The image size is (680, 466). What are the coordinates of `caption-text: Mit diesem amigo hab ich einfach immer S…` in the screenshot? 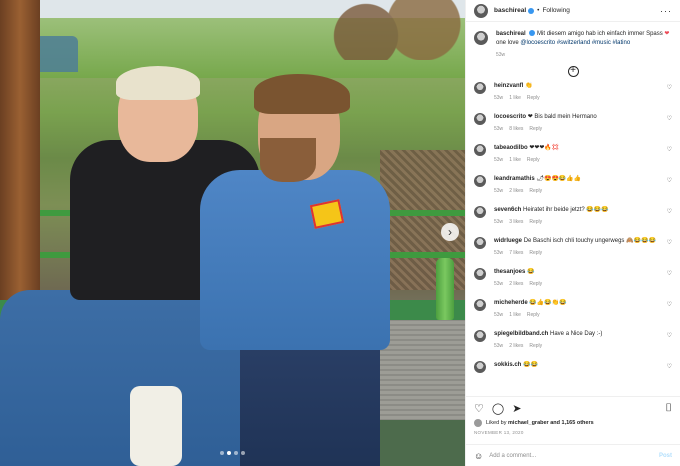 It's located at (600, 34).